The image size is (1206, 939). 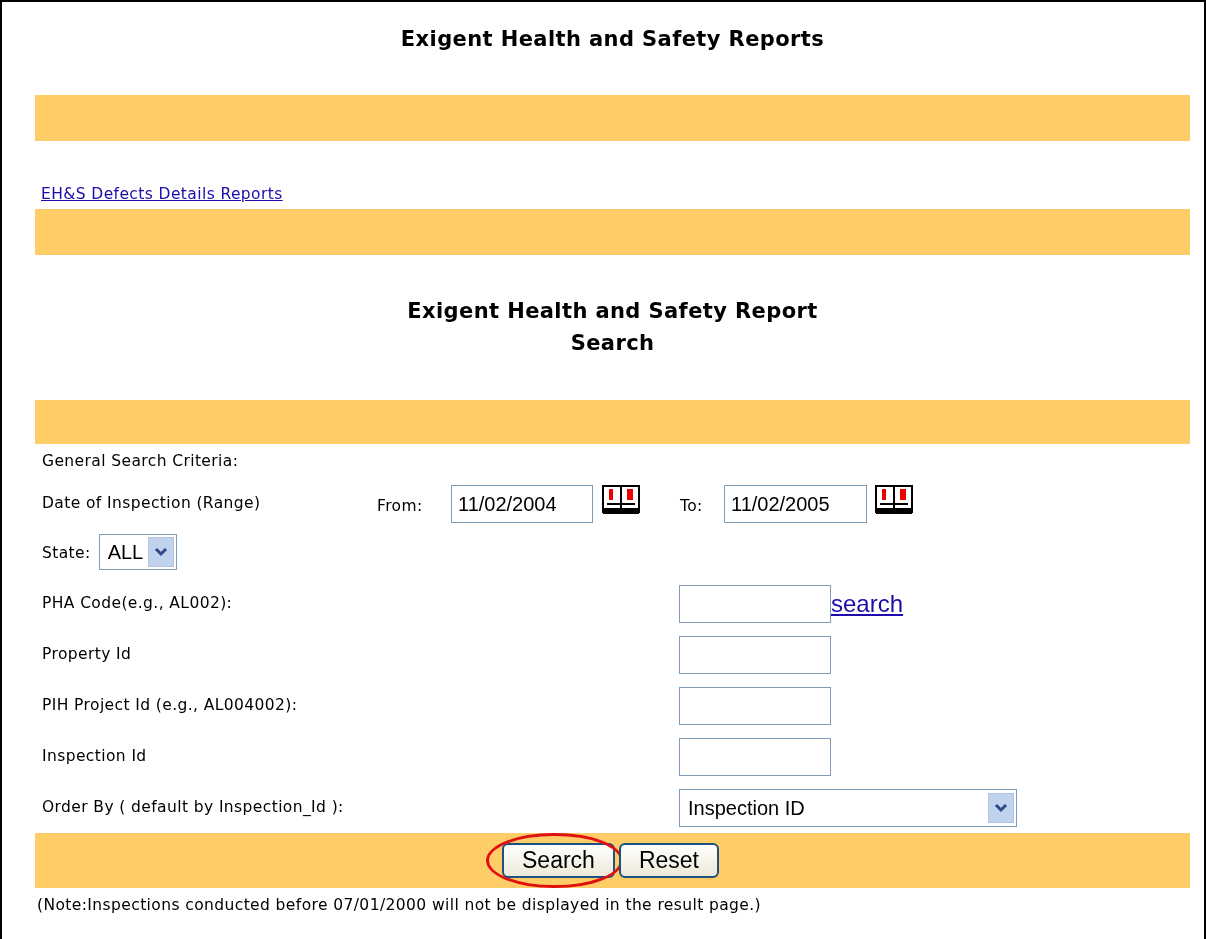 What do you see at coordinates (668, 860) in the screenshot?
I see `form-button: Reset` at bounding box center [668, 860].